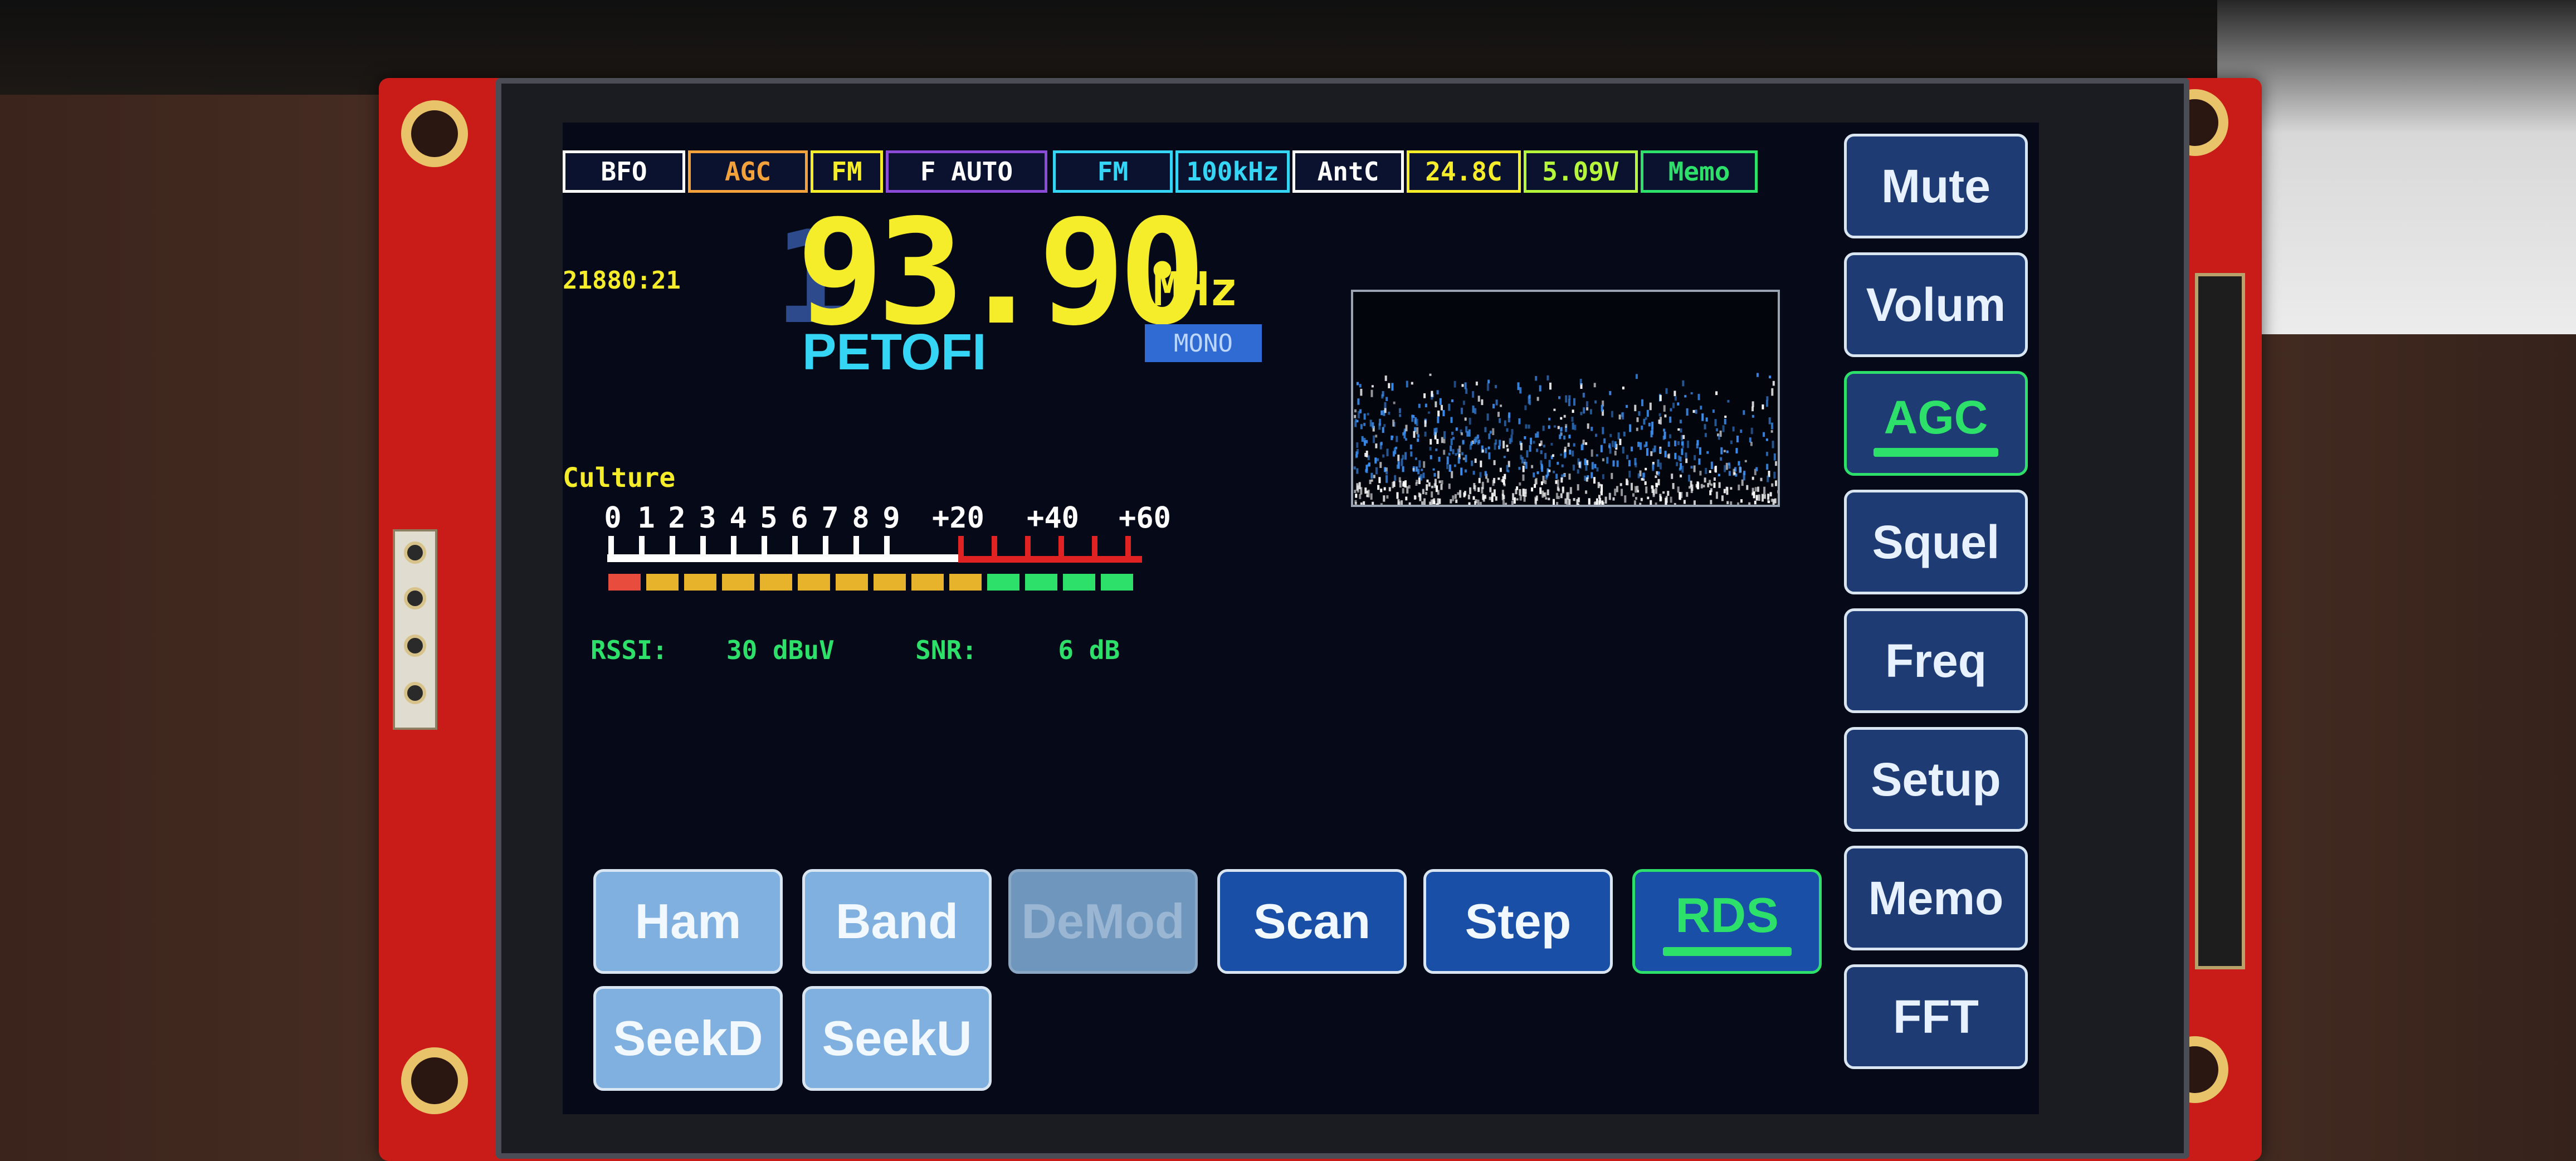 This screenshot has height=1161, width=2576. Describe the element at coordinates (1936, 417) in the screenshot. I see `agc-button-label: AGC` at that location.